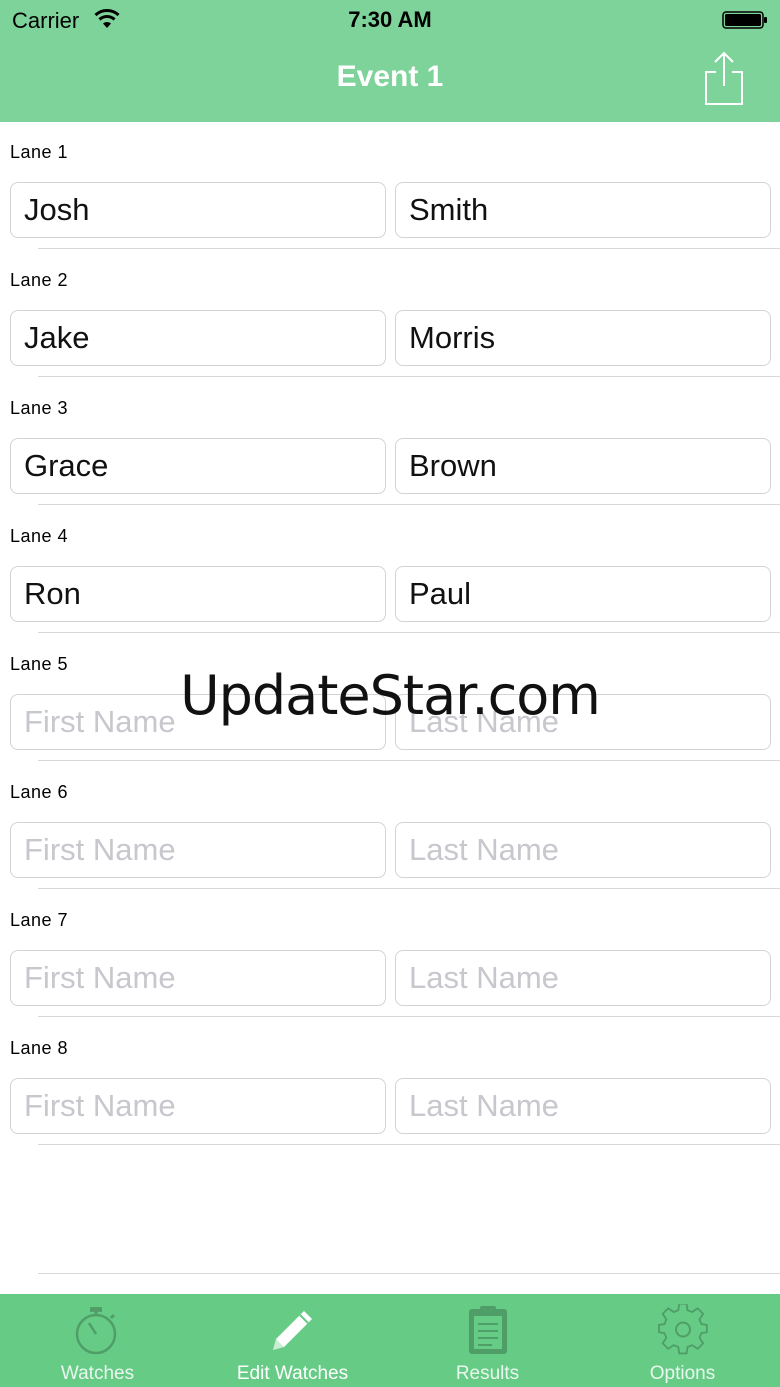 The width and height of the screenshot is (780, 1387). What do you see at coordinates (95, 1331) in the screenshot?
I see `stopwatch-icon` at bounding box center [95, 1331].